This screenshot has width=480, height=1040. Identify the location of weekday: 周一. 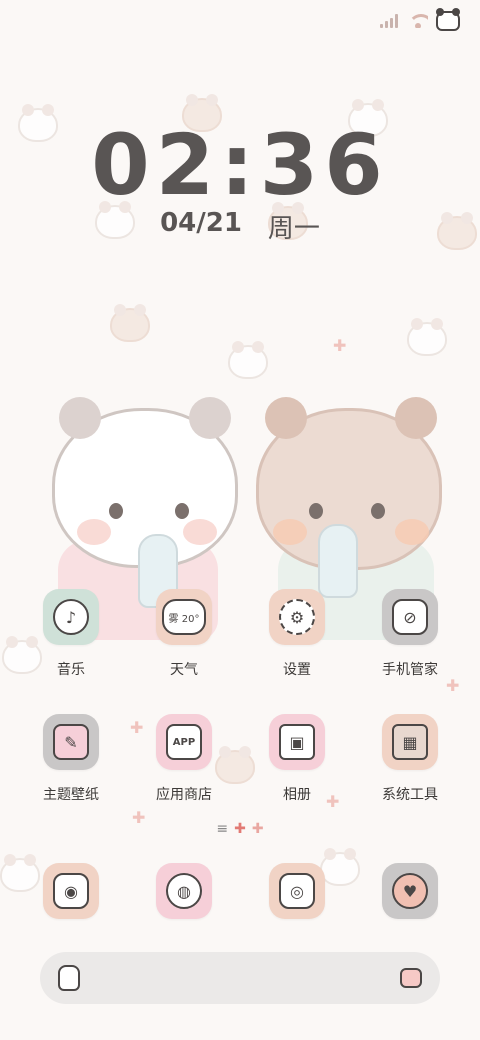
(293, 229).